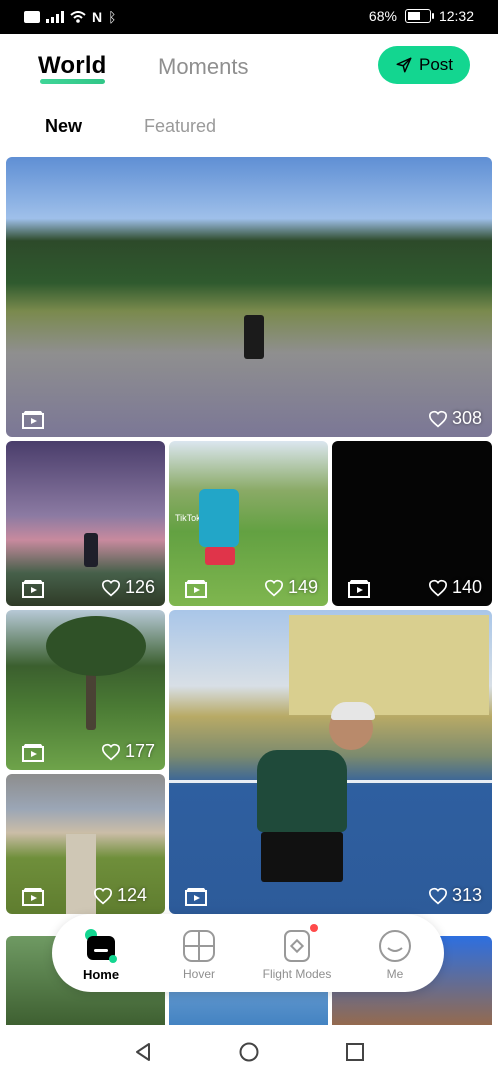  I want to click on home-icon, so click(101, 946).